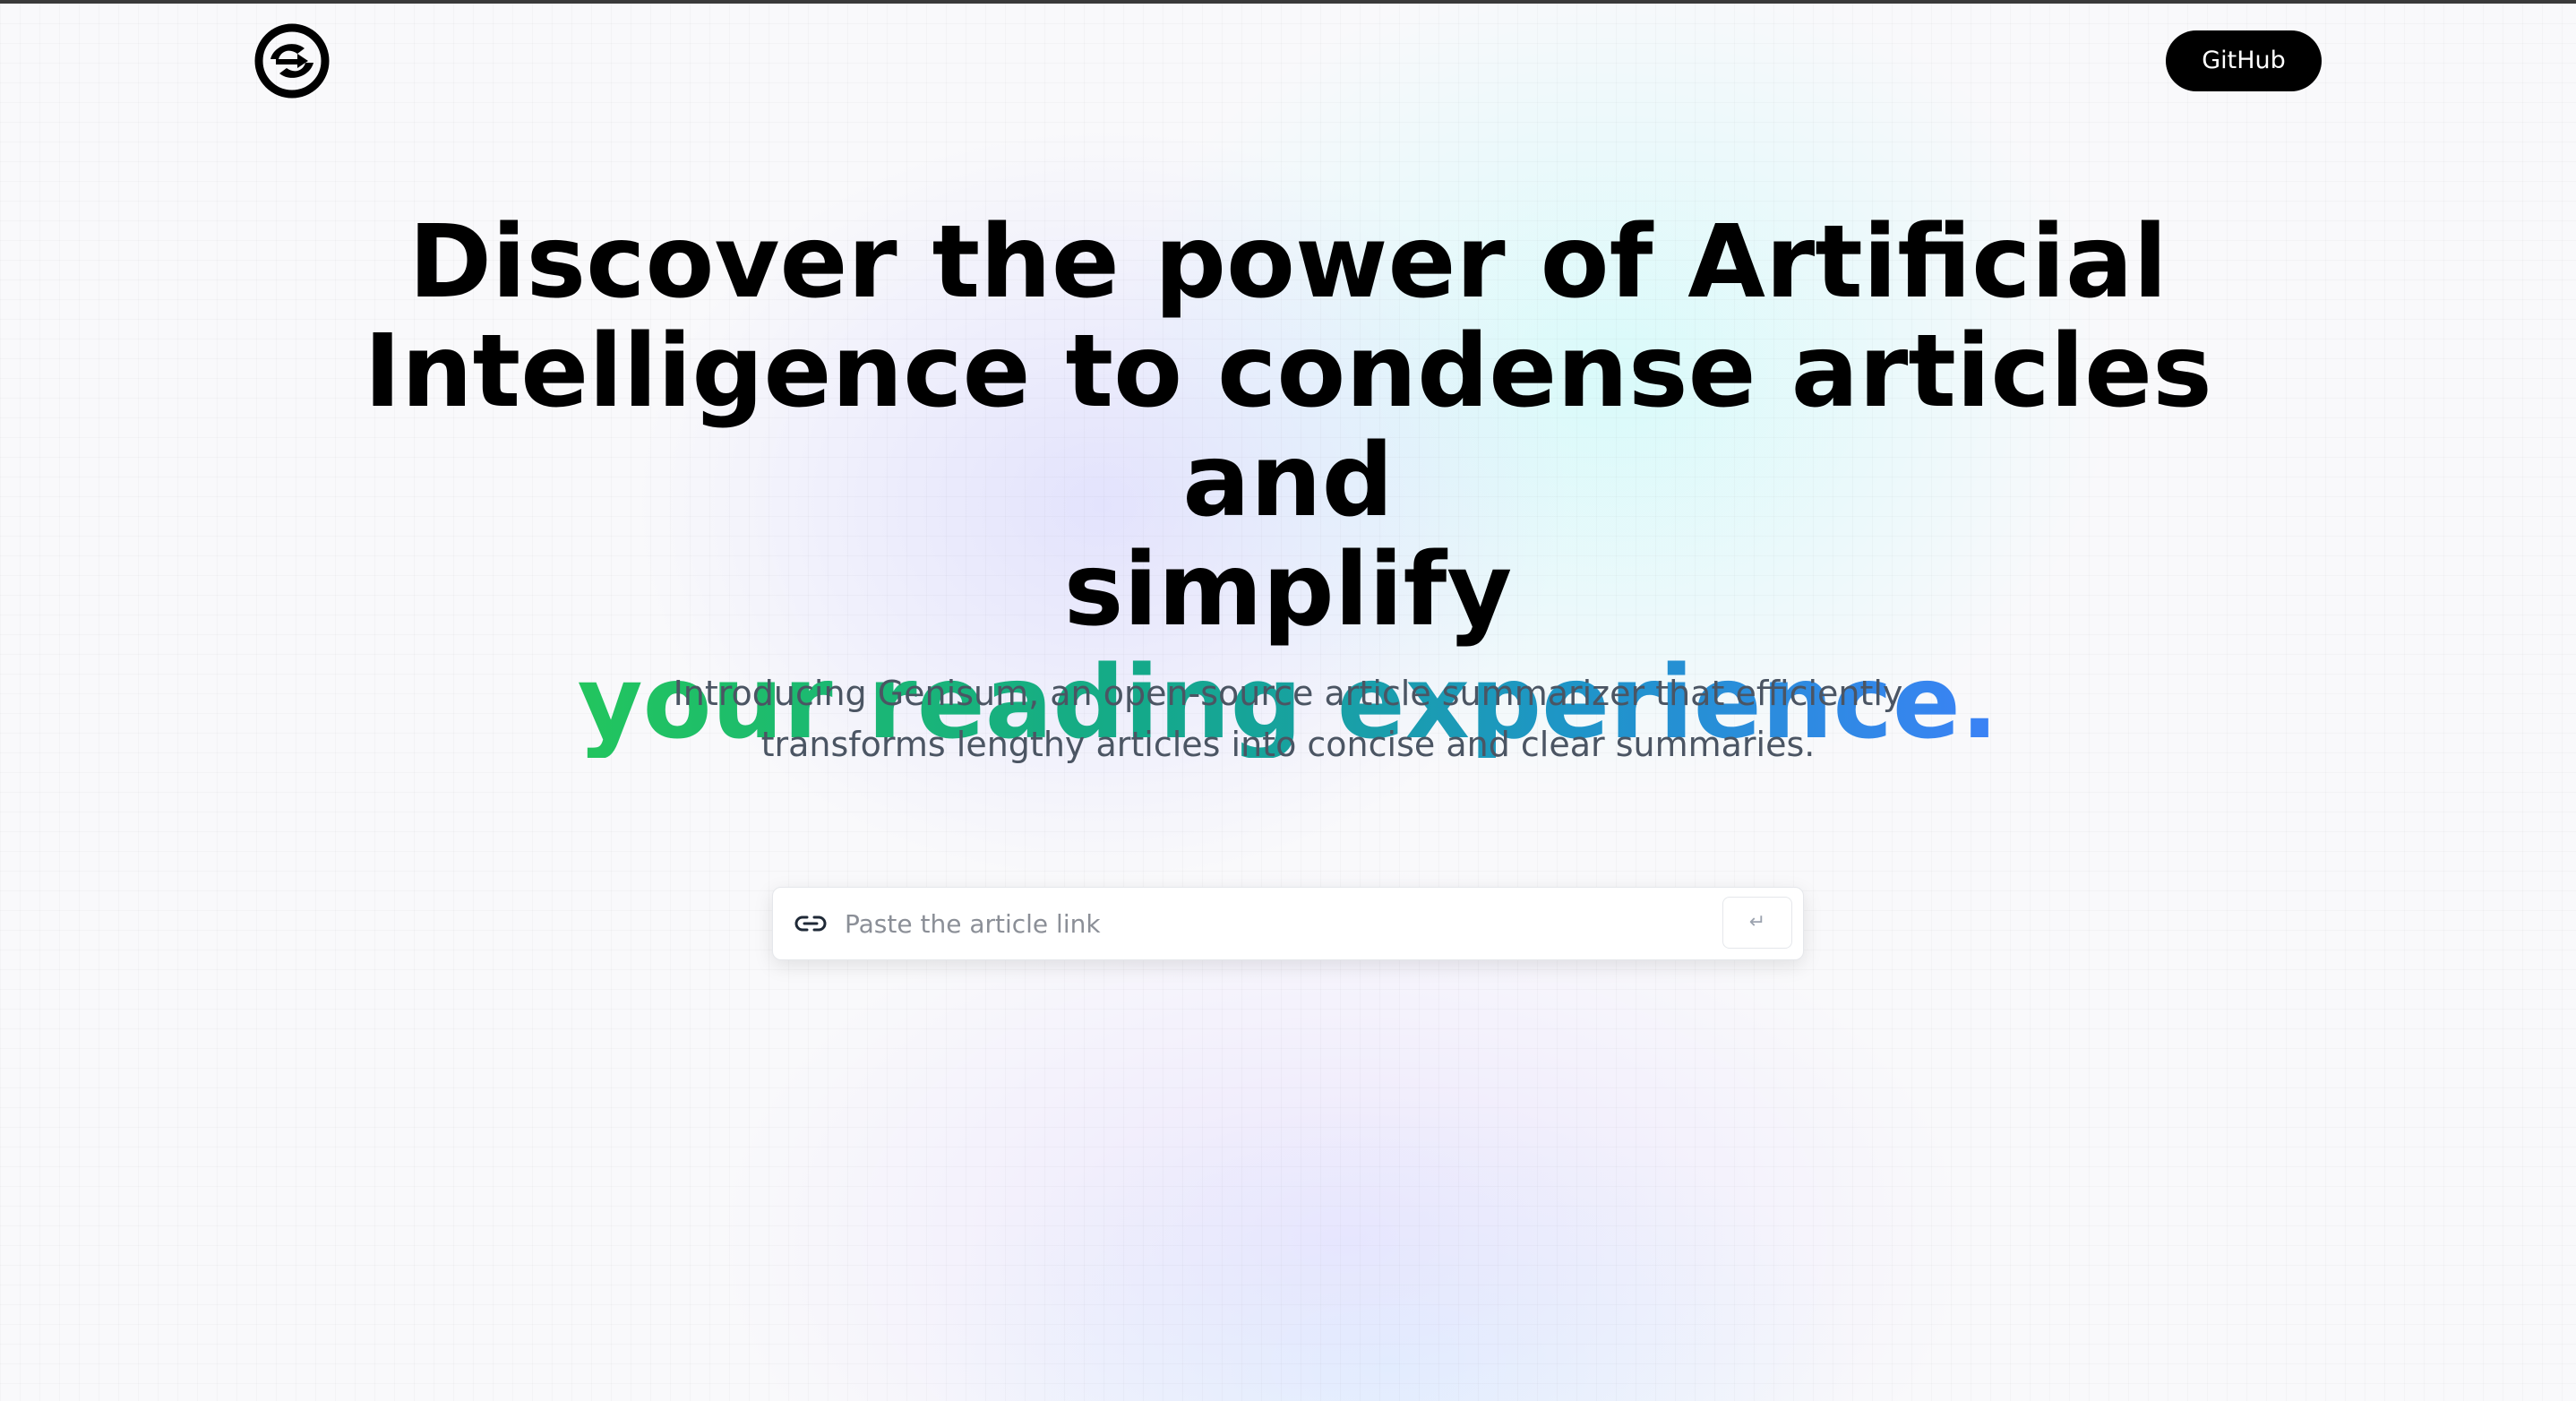 Image resolution: width=2576 pixels, height=1401 pixels. Describe the element at coordinates (292, 61) in the screenshot. I see `genisum-logo-icon` at that location.